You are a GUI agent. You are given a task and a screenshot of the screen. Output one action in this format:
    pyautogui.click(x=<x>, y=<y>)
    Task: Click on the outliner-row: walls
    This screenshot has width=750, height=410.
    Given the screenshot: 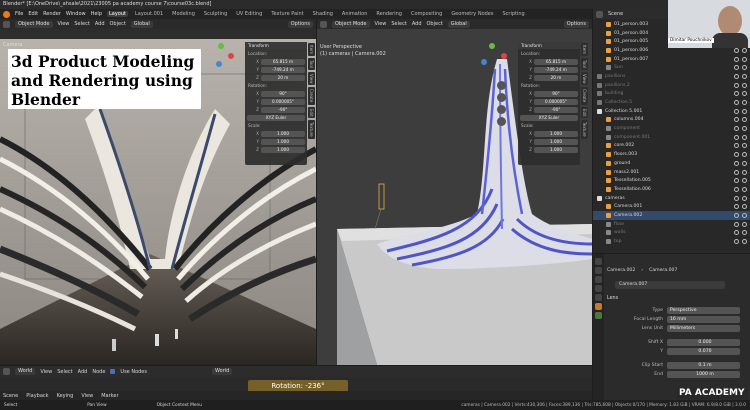 What is the action you would take?
    pyautogui.click(x=671, y=233)
    